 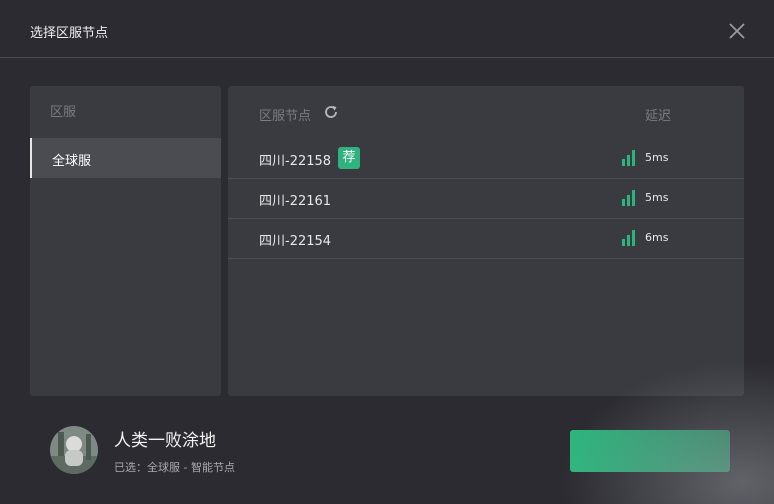 What do you see at coordinates (486, 158) in the screenshot?
I see `node-row: 四川-22158 5ms` at bounding box center [486, 158].